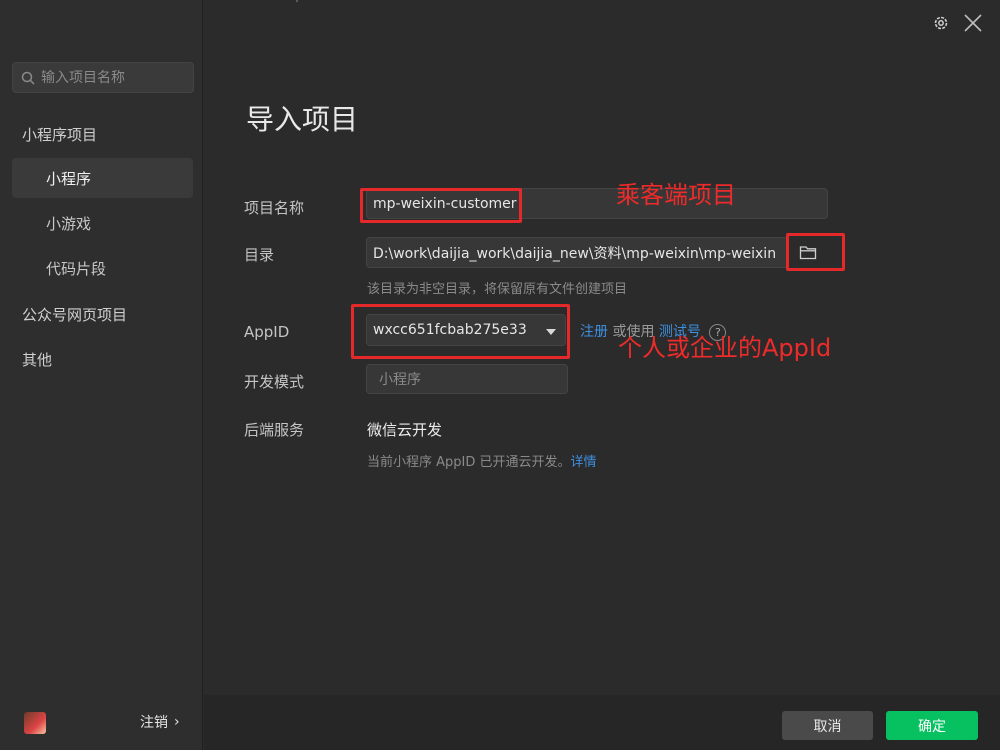 This screenshot has height=750, width=1000. I want to click on sidebar-item-minigame: 小游戏, so click(102, 223).